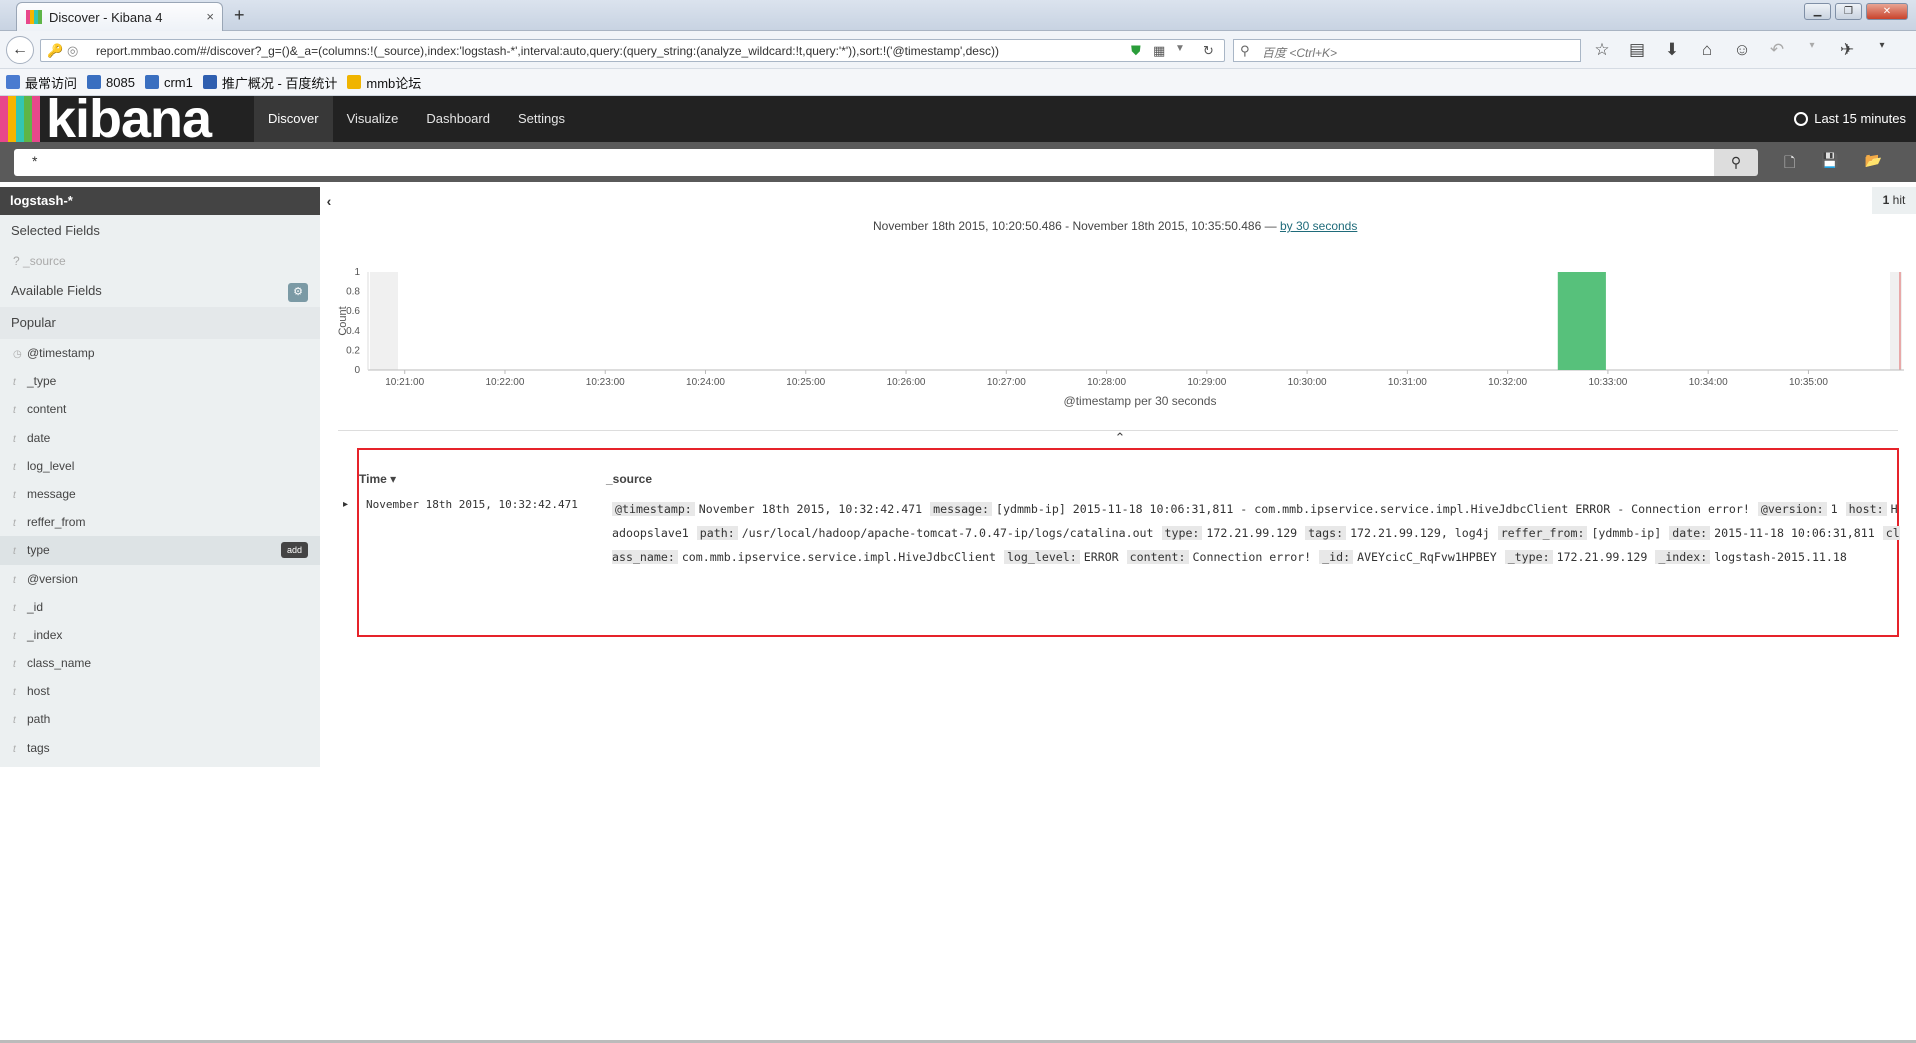 Image resolution: width=1916 pixels, height=1043 pixels. Describe the element at coordinates (160, 201) in the screenshot. I see `index-pattern-selector: logstash-*` at that location.